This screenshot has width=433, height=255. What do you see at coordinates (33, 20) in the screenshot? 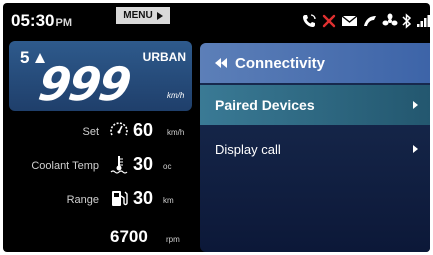
I see `clock-time: 05:30` at bounding box center [33, 20].